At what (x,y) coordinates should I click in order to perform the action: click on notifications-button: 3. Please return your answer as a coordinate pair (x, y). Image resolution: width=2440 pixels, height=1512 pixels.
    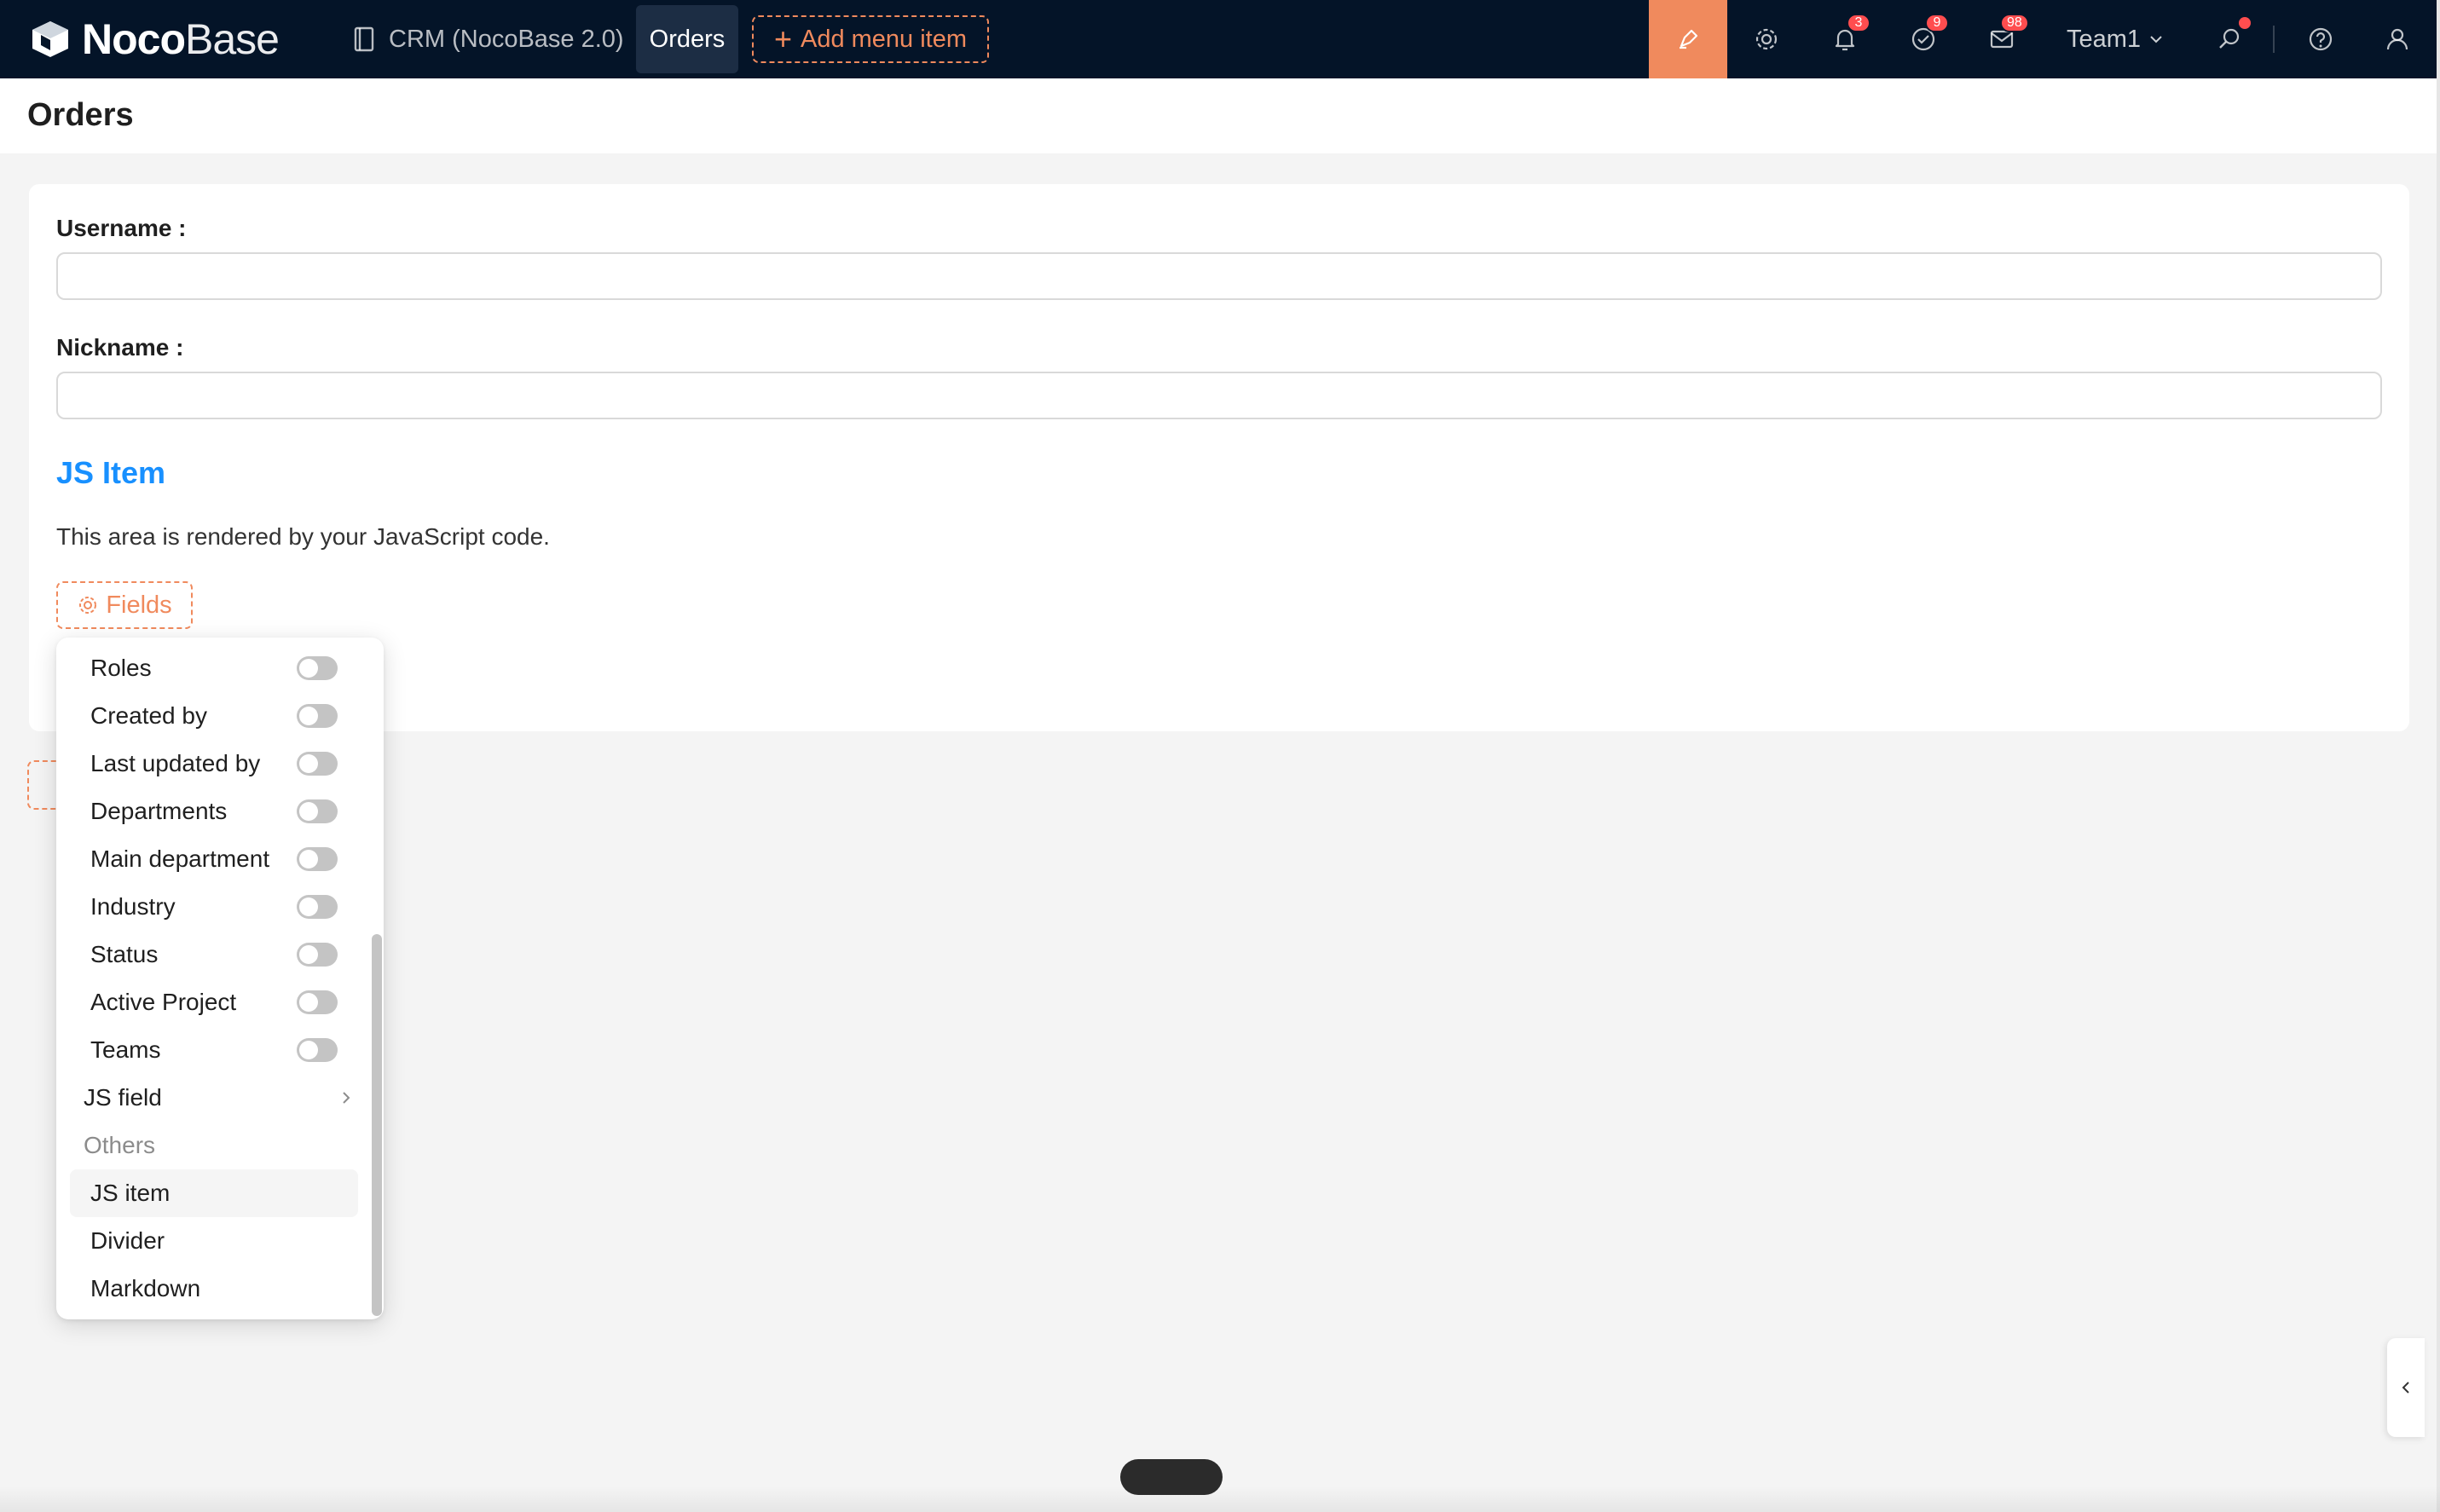
    Looking at the image, I should click on (1845, 39).